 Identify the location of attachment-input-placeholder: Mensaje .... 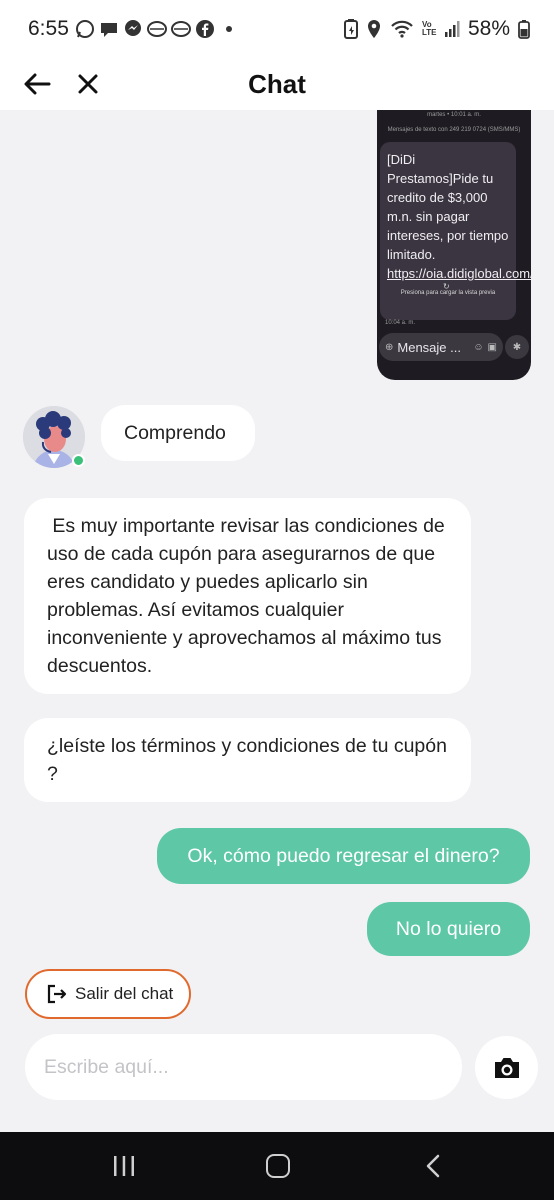
(429, 347).